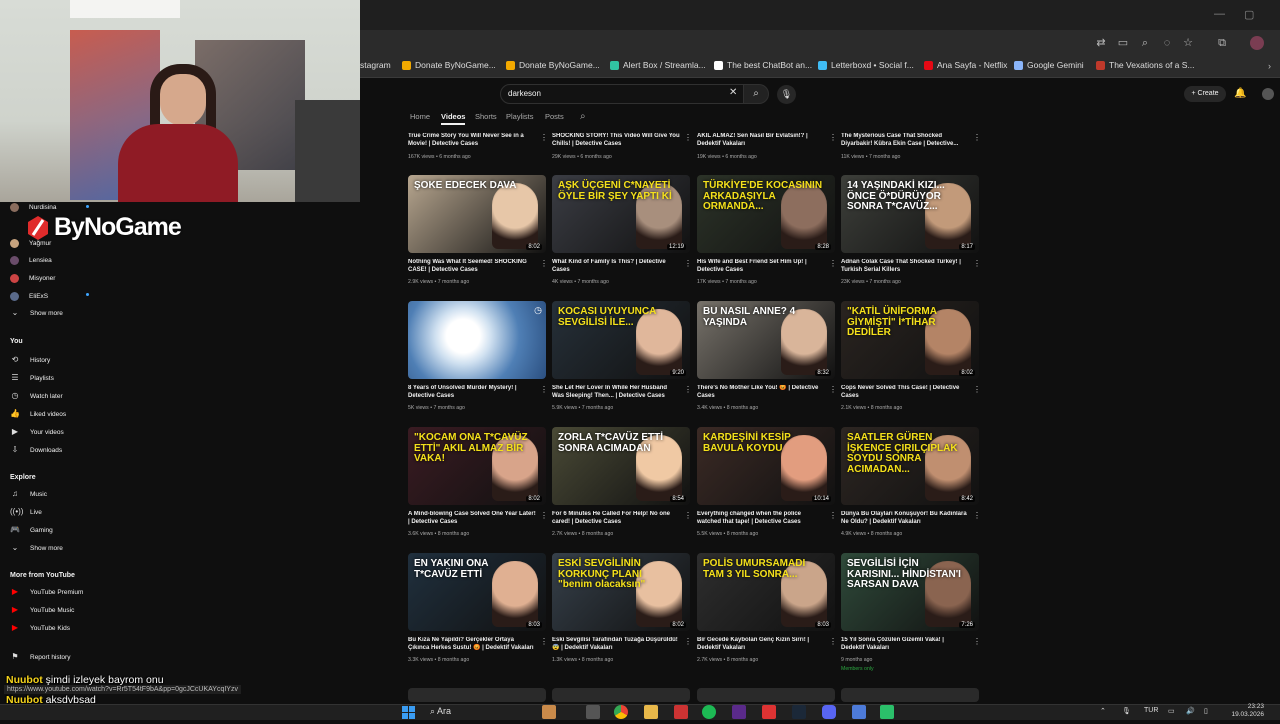 The image size is (1280, 724). Describe the element at coordinates (593, 712) in the screenshot. I see `file-explorer-icon` at that location.